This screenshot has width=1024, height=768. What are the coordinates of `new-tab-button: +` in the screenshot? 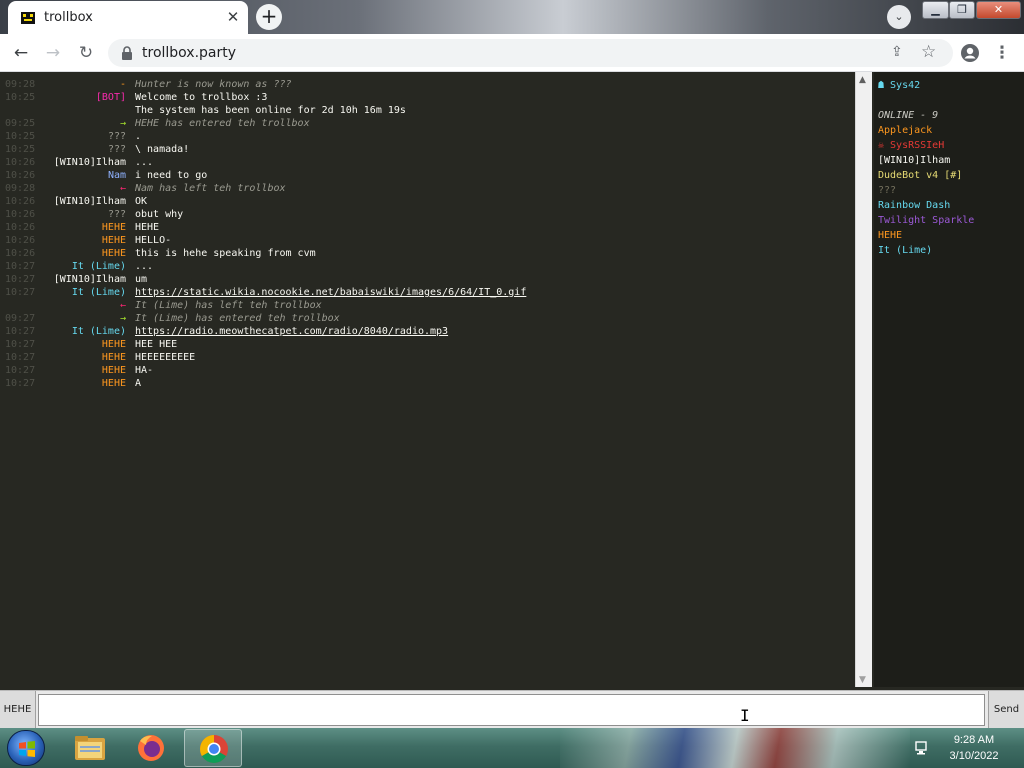 It's located at (269, 17).